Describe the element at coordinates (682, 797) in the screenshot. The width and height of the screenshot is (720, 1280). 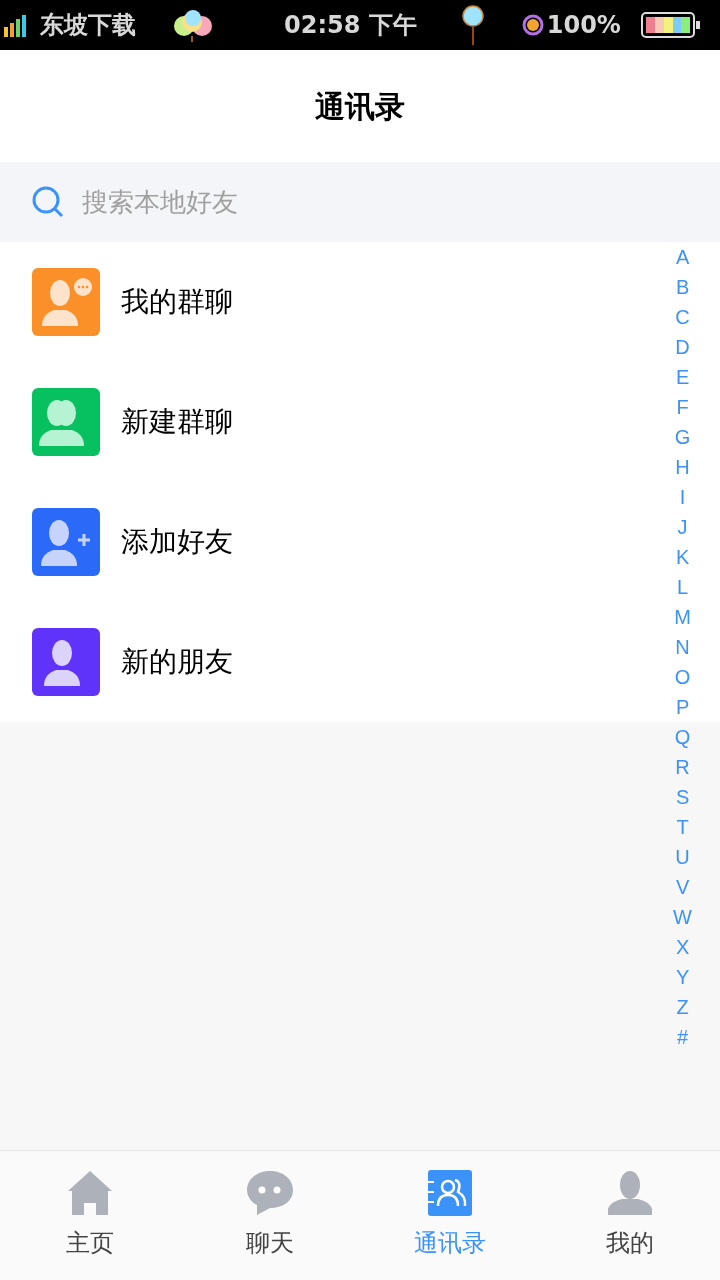
I see `index-letter: S` at that location.